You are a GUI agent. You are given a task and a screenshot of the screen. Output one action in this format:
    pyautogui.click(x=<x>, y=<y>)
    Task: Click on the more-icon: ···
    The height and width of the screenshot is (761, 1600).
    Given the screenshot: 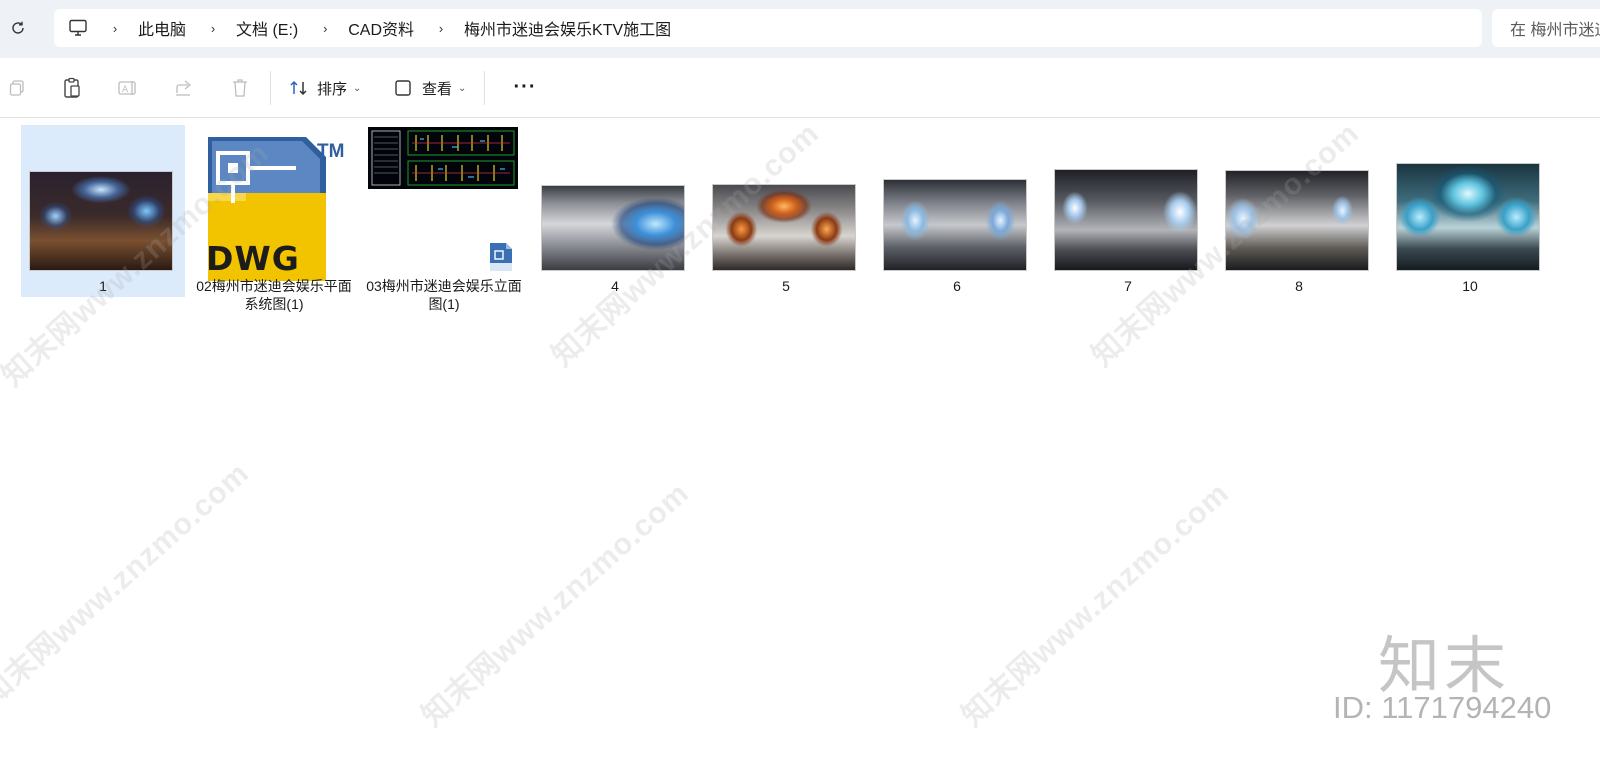 What is the action you would take?
    pyautogui.click(x=525, y=87)
    